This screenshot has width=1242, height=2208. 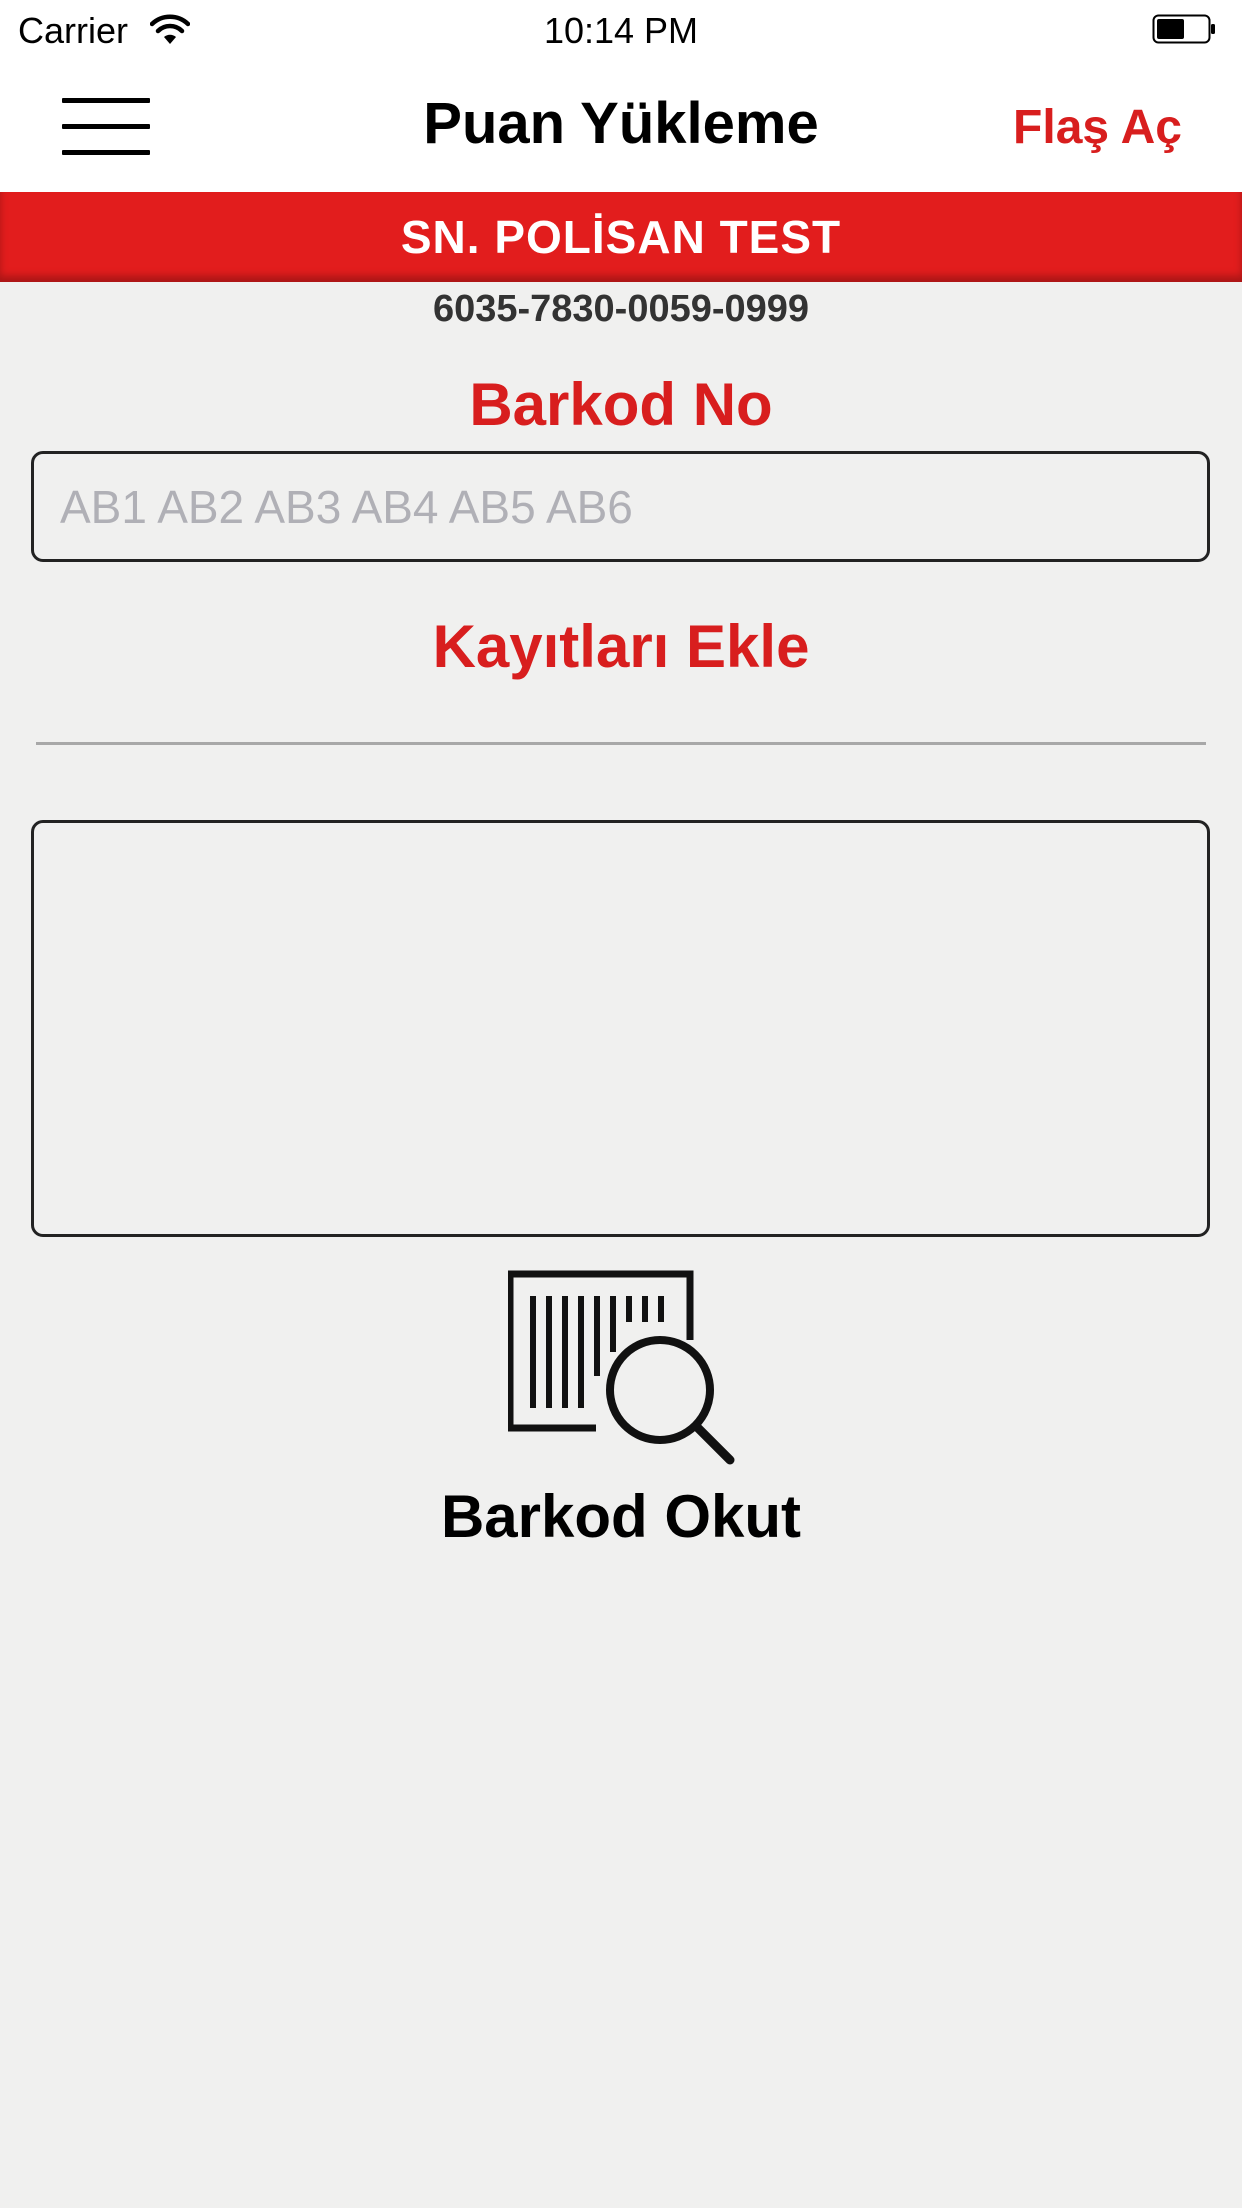 What do you see at coordinates (1097, 127) in the screenshot?
I see `flash-toggle-button: Flaş Aç` at bounding box center [1097, 127].